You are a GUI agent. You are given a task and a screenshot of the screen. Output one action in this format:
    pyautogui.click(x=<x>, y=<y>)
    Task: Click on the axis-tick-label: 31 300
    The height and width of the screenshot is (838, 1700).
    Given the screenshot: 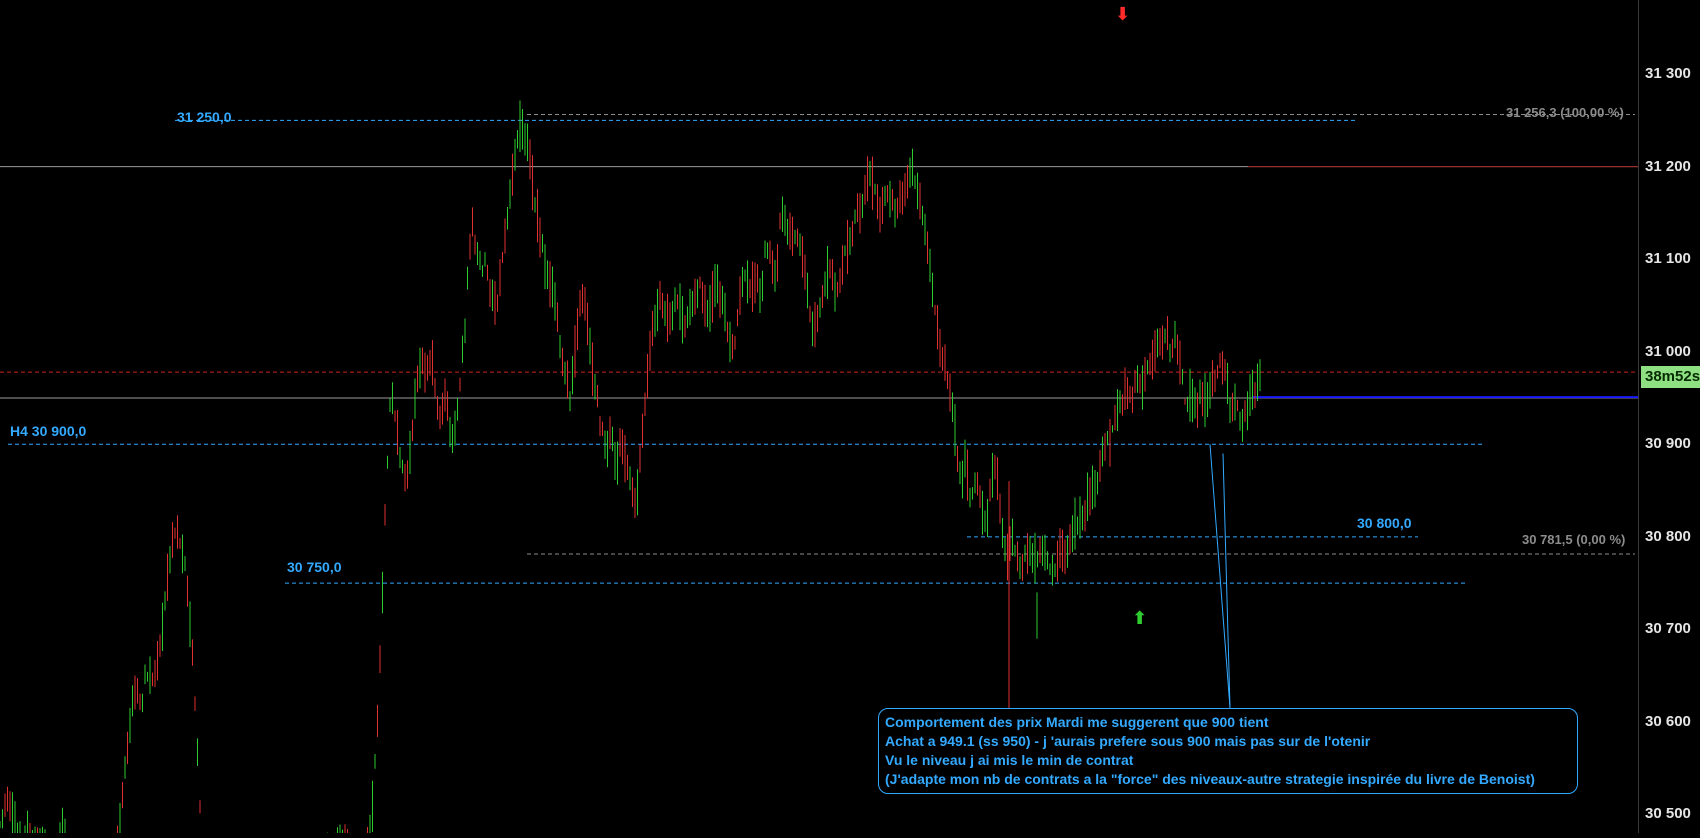 What is the action you would take?
    pyautogui.click(x=1668, y=74)
    